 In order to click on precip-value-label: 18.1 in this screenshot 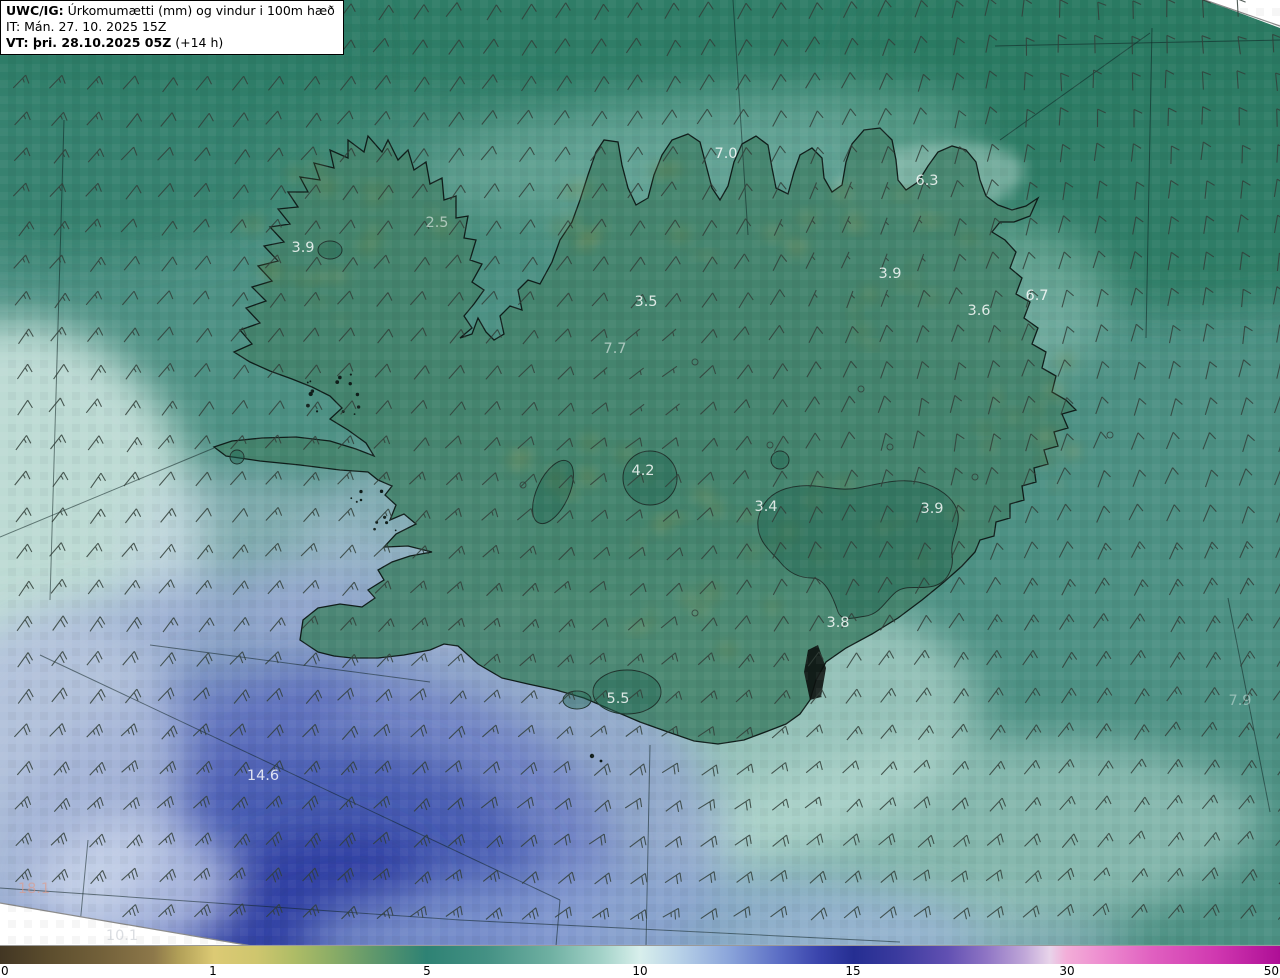, I will do `click(34, 889)`.